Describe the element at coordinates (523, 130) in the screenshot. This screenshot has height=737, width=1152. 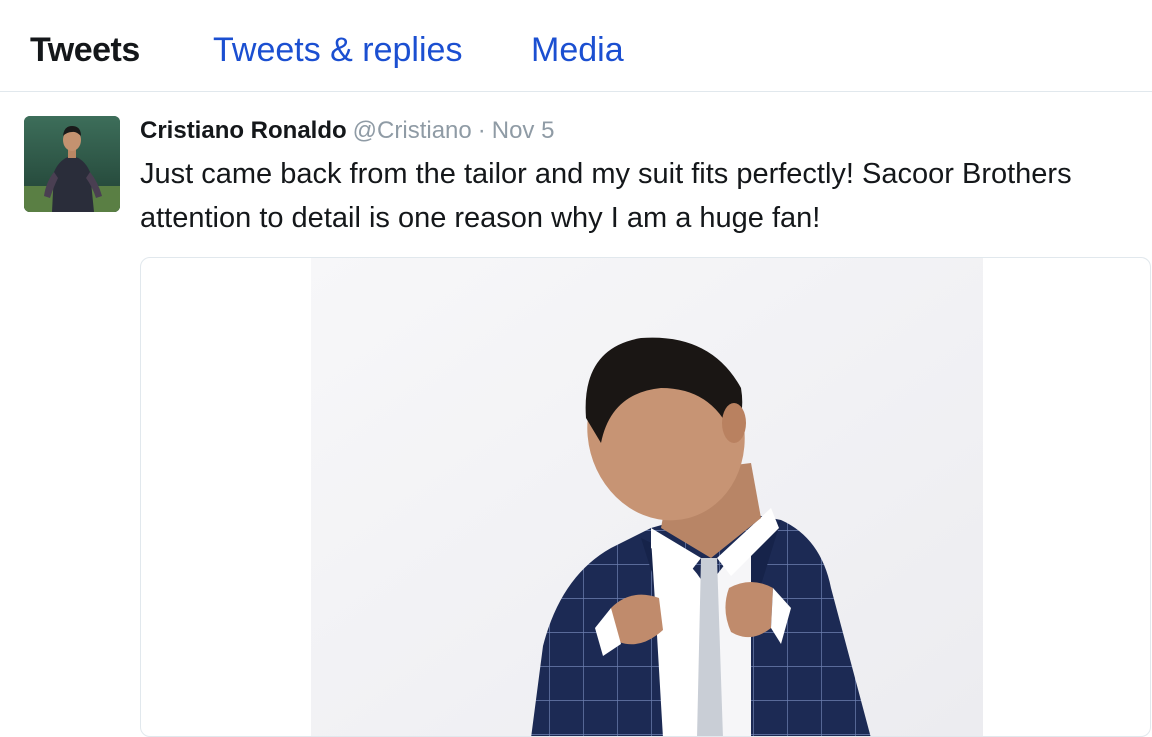
I see `tweet-date: Nov 5` at that location.